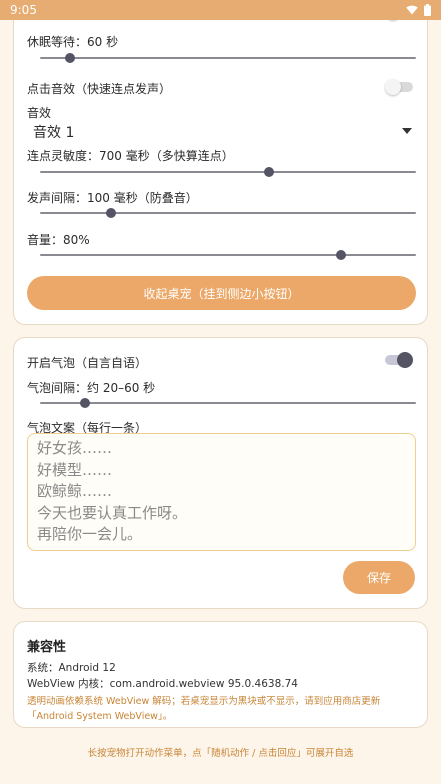 The image size is (441, 784). What do you see at coordinates (90, 534) in the screenshot?
I see `bubble-line: 再陪你一会儿。` at bounding box center [90, 534].